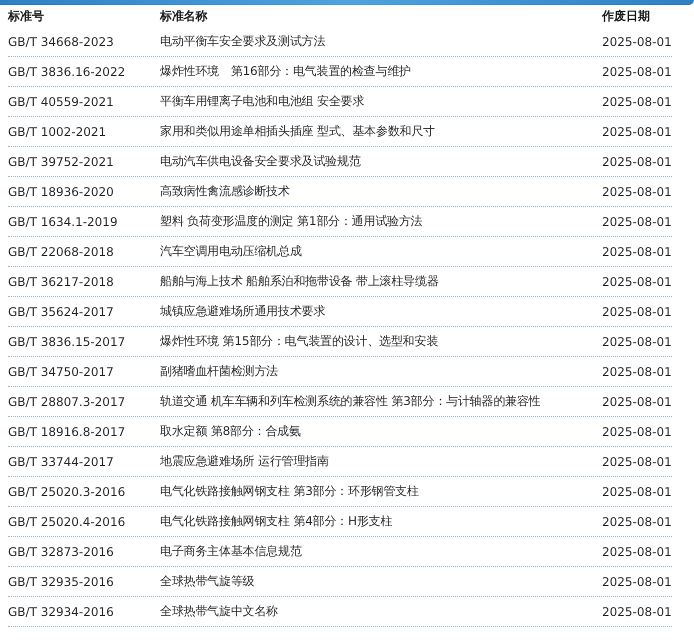 The width and height of the screenshot is (694, 644). What do you see at coordinates (63, 221) in the screenshot?
I see `standard-number: GB/T 1634.1-2019` at bounding box center [63, 221].